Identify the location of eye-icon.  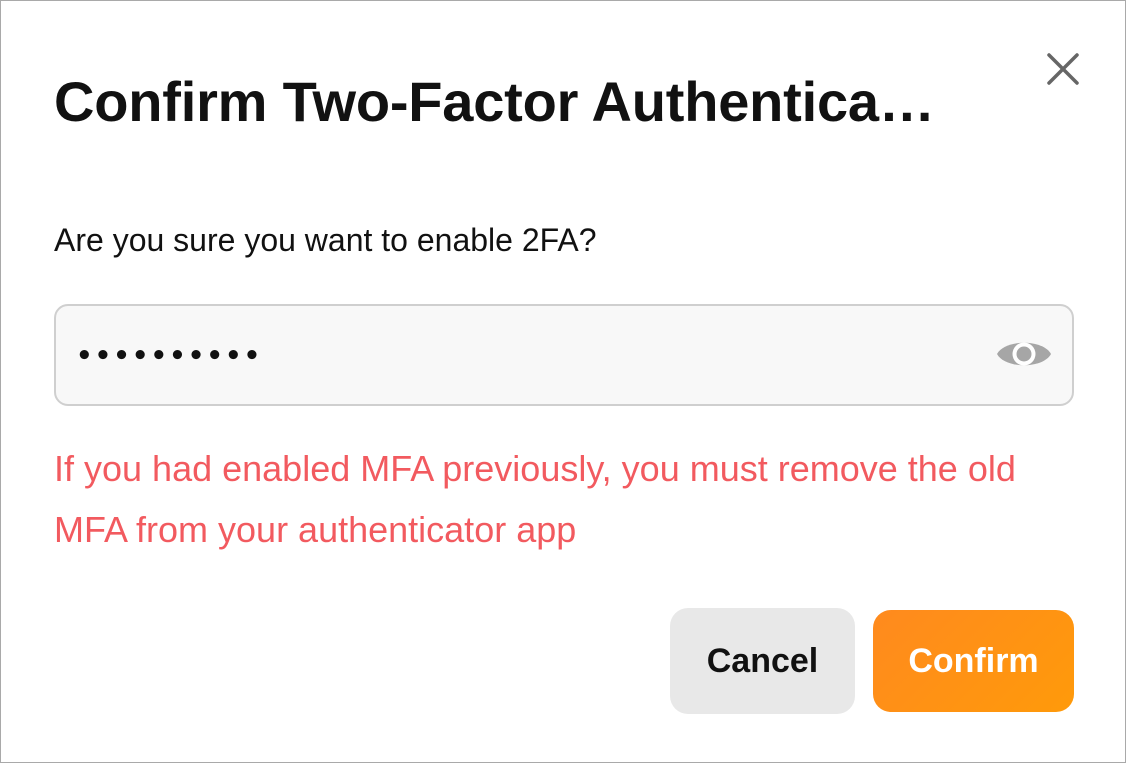
(1024, 356).